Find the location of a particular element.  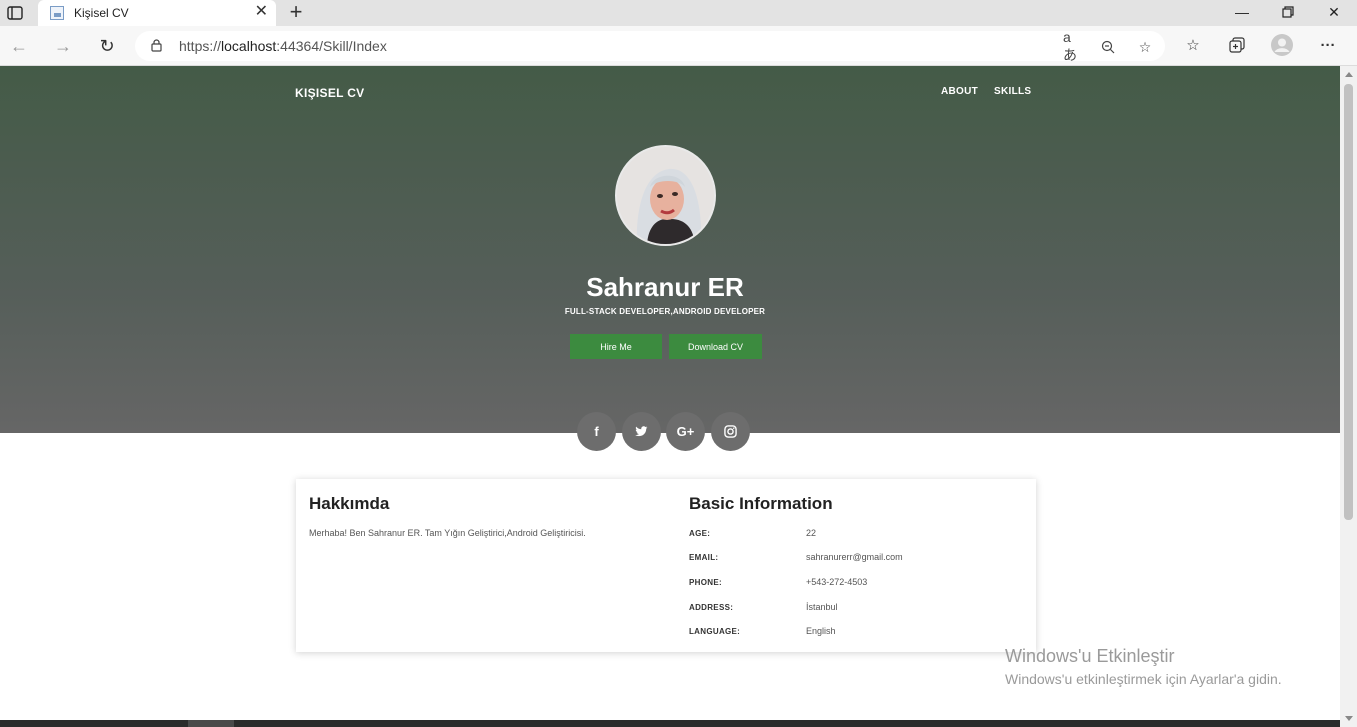

page-scrollbar is located at coordinates (1348, 396).